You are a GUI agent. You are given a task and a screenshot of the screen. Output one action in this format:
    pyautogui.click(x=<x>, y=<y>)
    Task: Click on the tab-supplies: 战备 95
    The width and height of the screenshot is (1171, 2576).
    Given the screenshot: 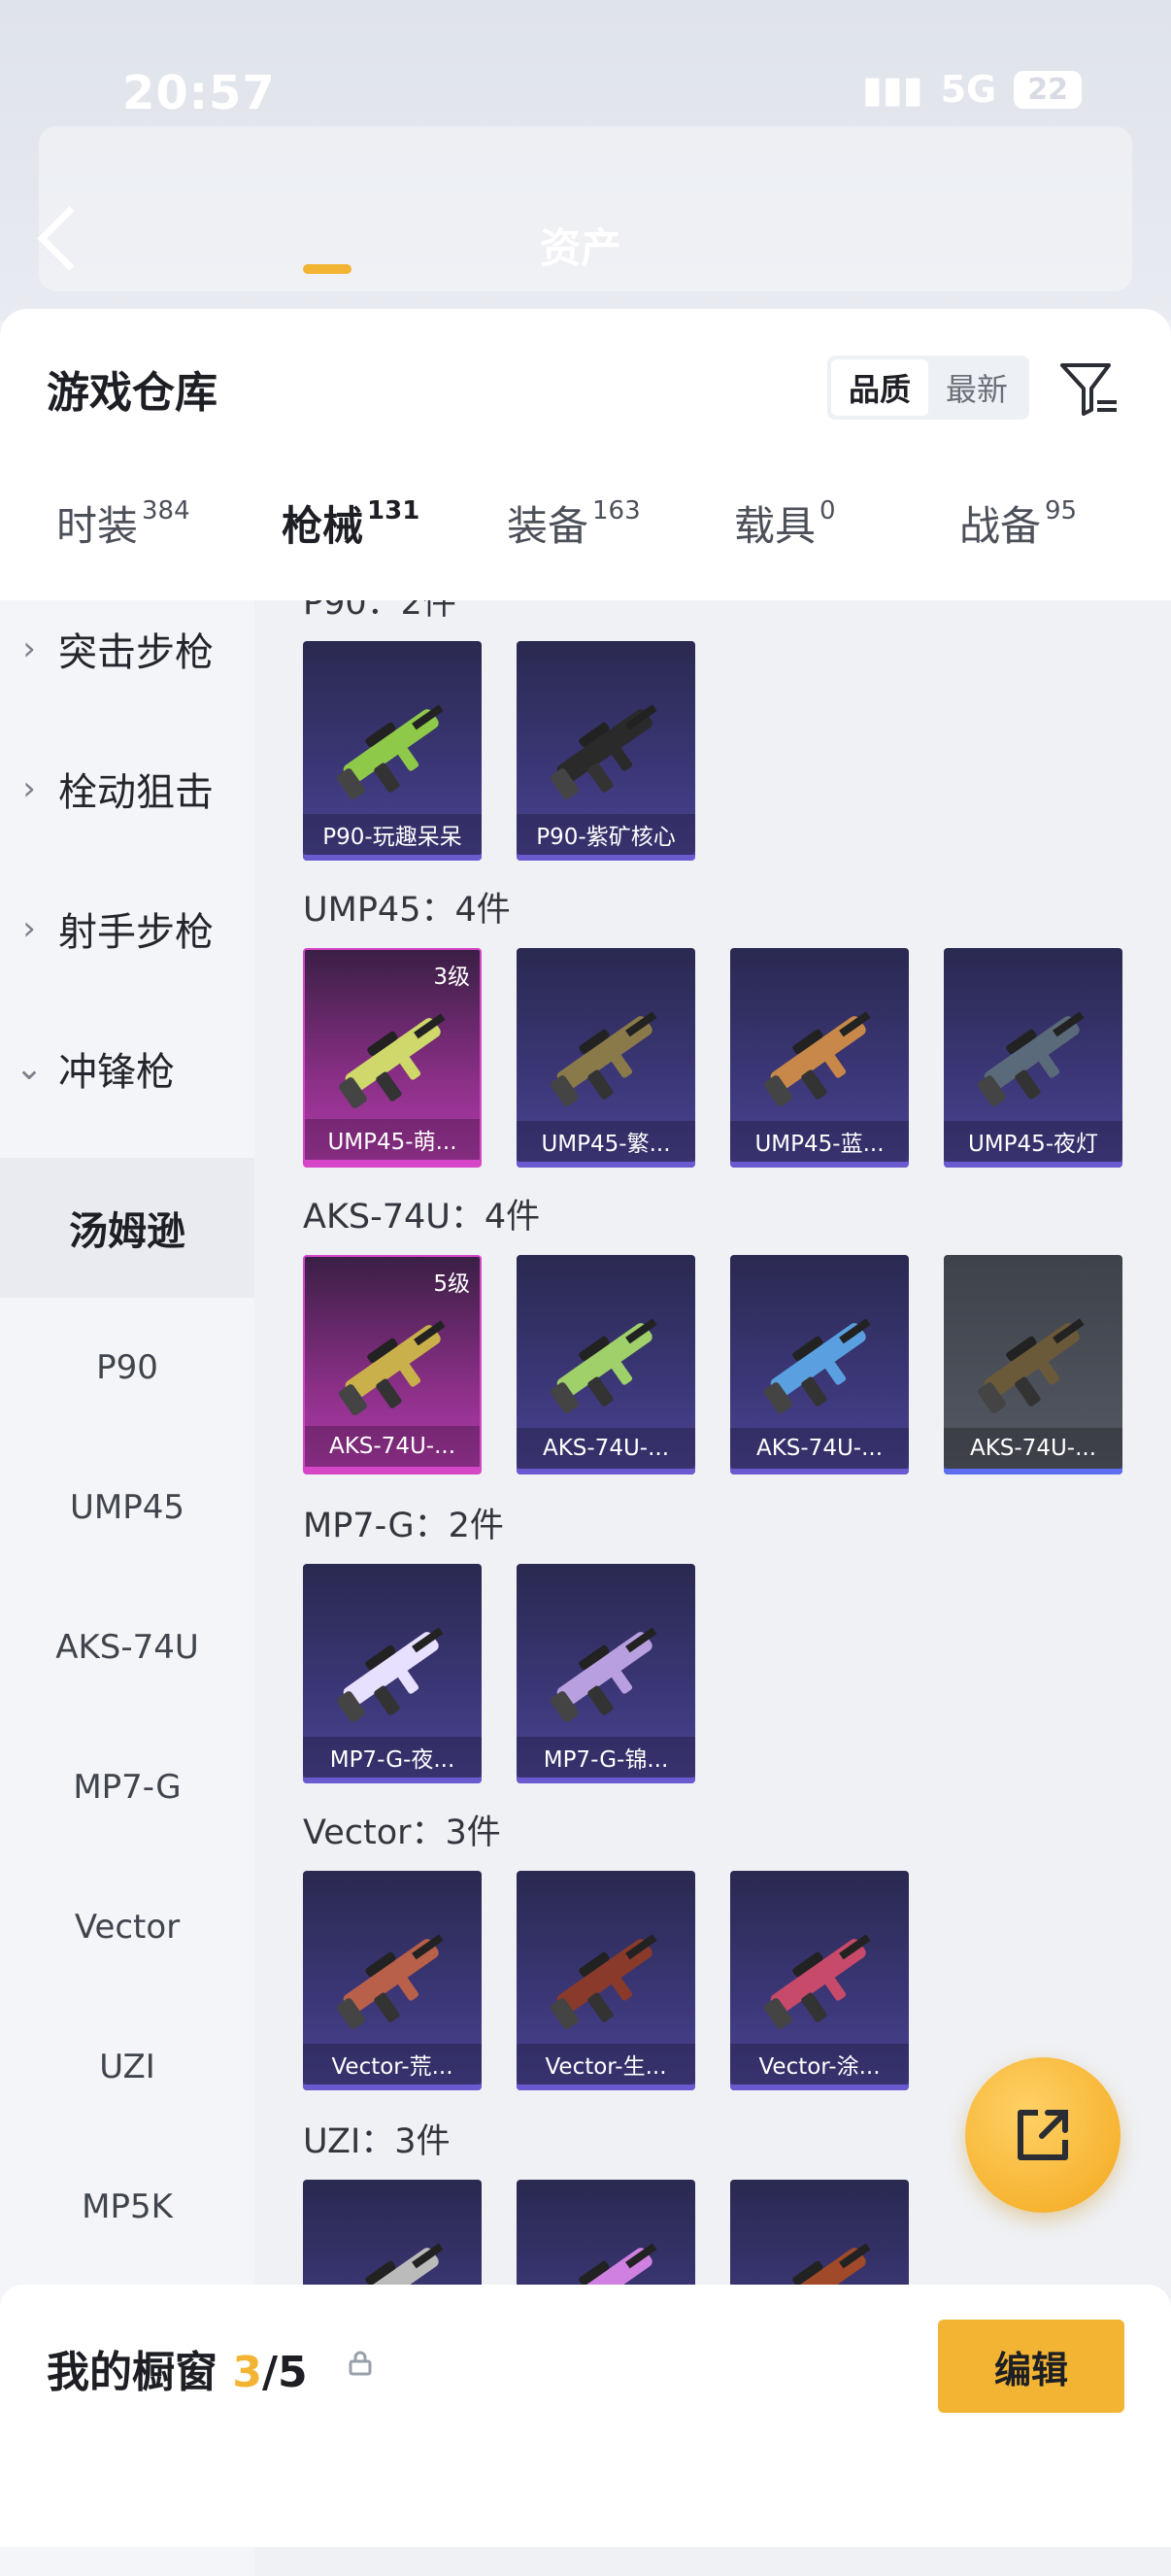 What is the action you would take?
    pyautogui.click(x=1018, y=523)
    